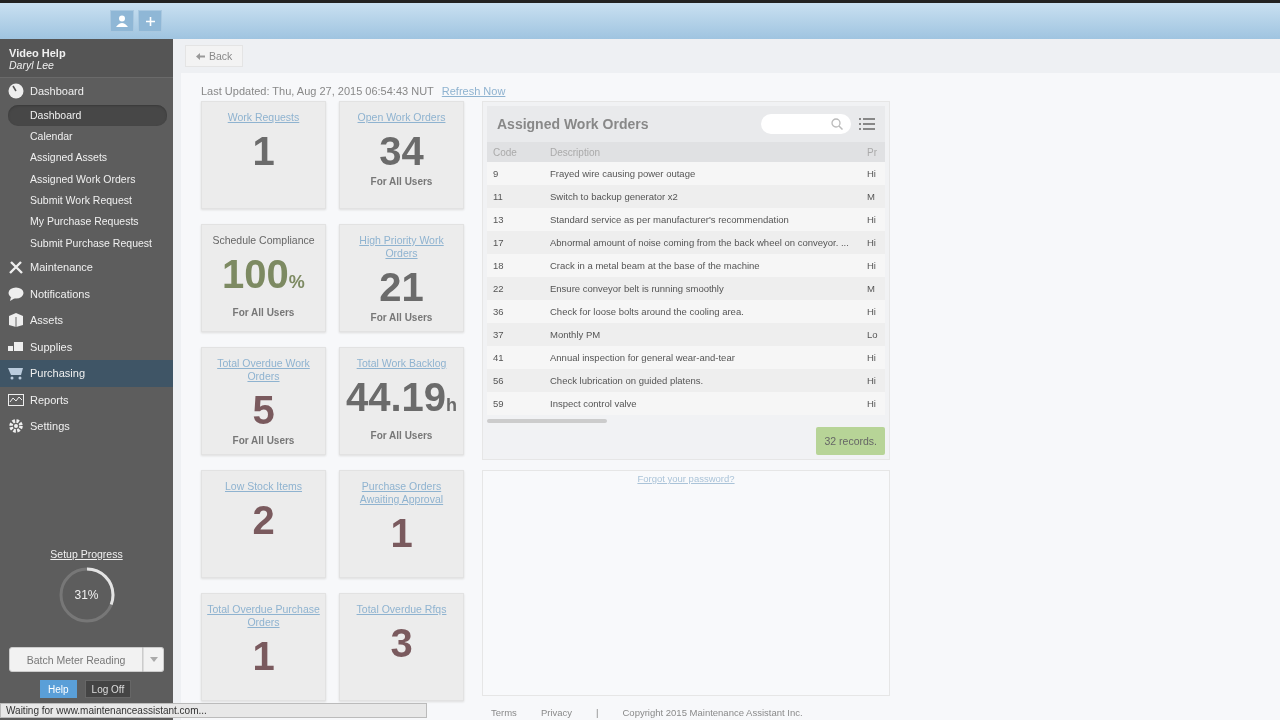 The image size is (1280, 720). What do you see at coordinates (86, 347) in the screenshot?
I see `nav-item: Supplies` at bounding box center [86, 347].